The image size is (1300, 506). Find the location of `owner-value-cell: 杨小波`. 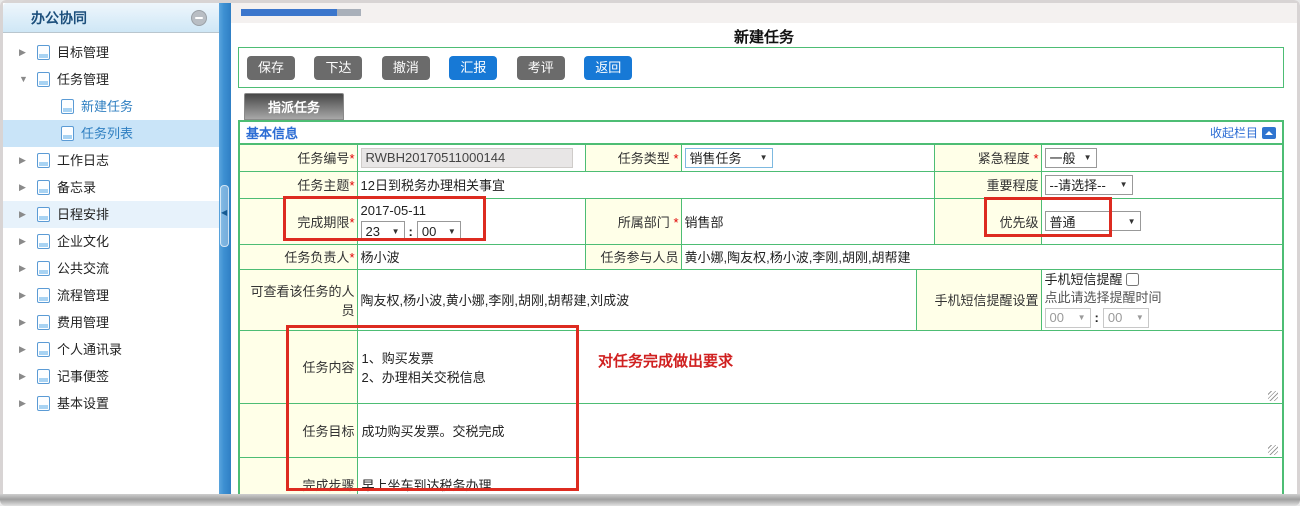

owner-value-cell: 杨小波 is located at coordinates (471, 256).